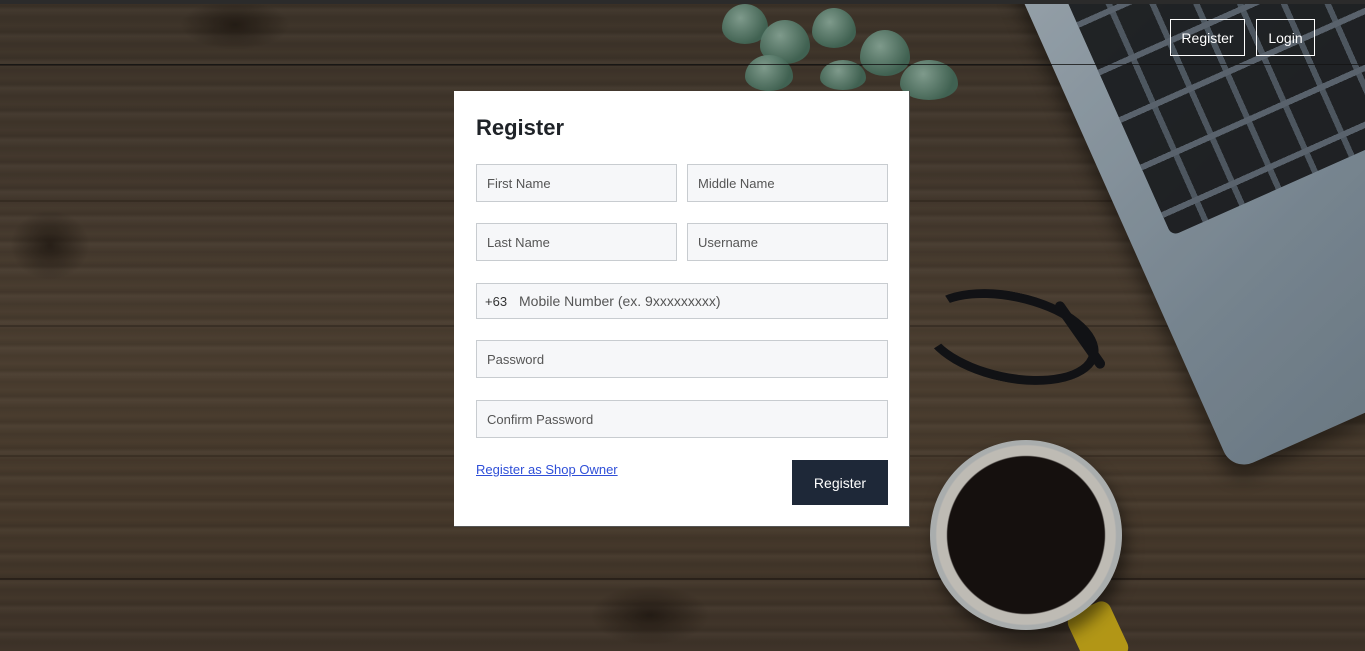 This screenshot has height=651, width=1365. Describe the element at coordinates (576, 183) in the screenshot. I see `first-name-field` at that location.